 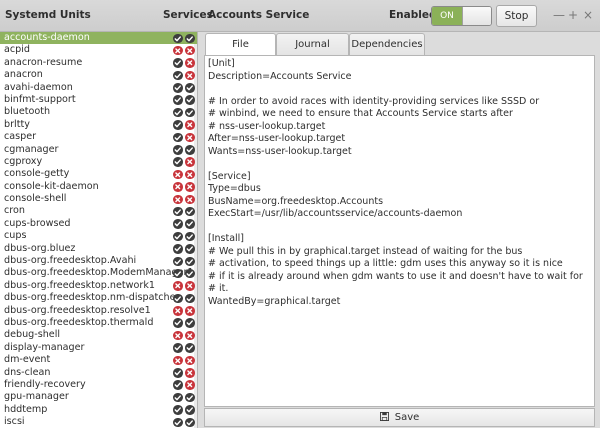 I want to click on stop-button: Stop, so click(x=516, y=16).